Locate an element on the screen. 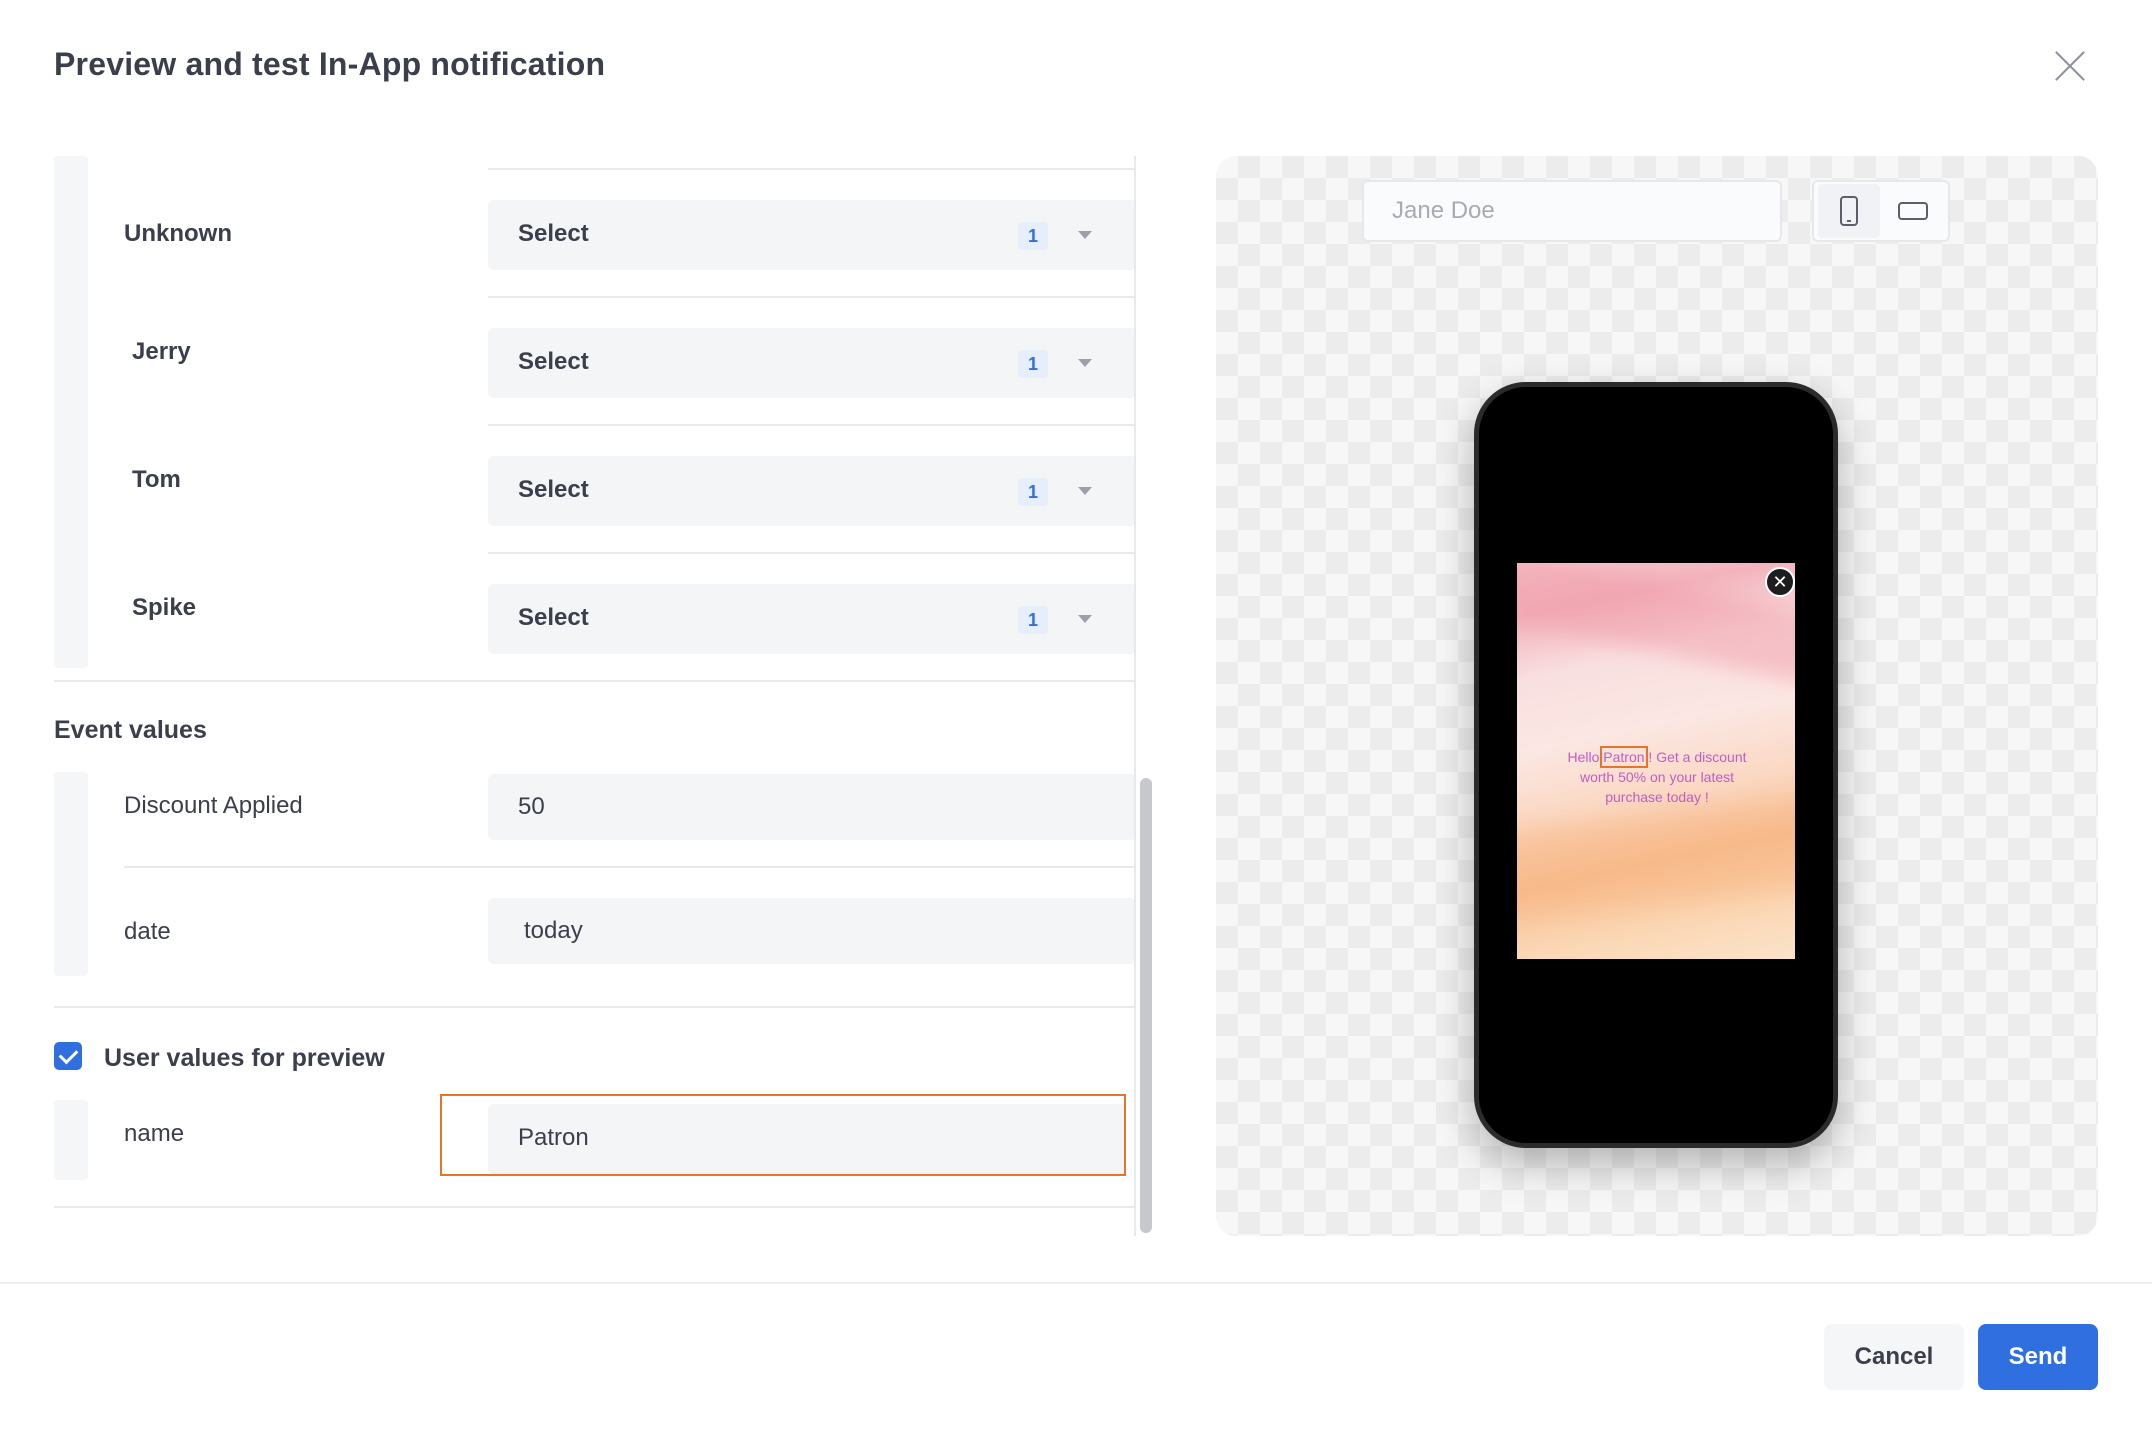 This screenshot has height=1446, width=2152. send-button: Send is located at coordinates (2038, 1357).